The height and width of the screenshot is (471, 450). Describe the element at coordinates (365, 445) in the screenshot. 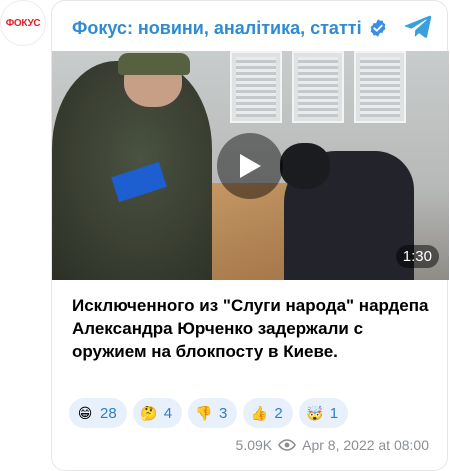

I see `post-date: Apr 8, 2022 at 08:00` at that location.